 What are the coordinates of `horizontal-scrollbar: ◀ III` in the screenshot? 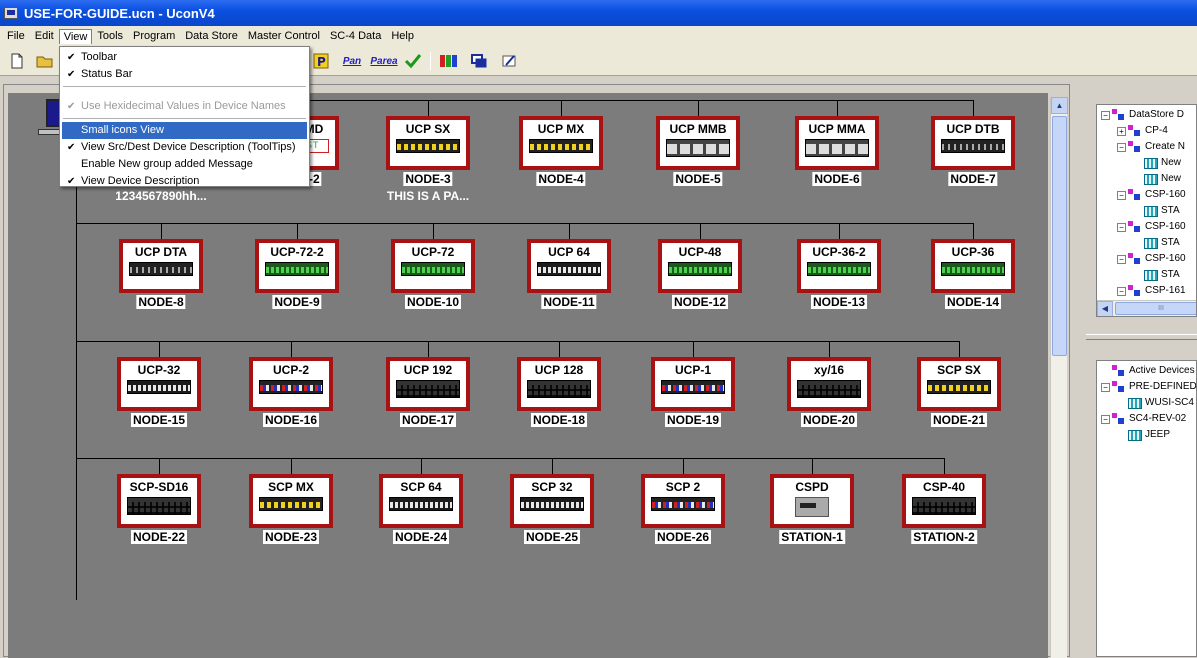 It's located at (1146, 308).